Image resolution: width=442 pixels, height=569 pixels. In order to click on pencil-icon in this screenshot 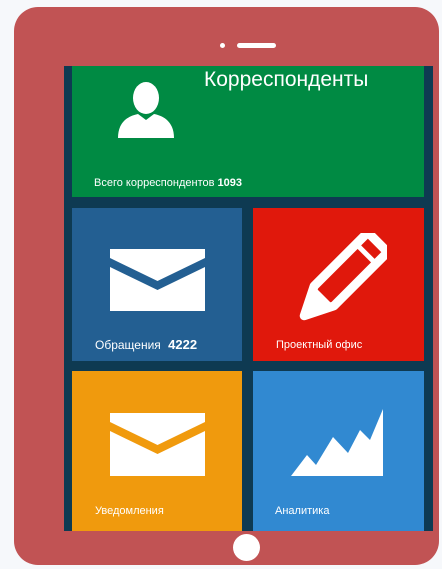, I will do `click(343, 277)`.